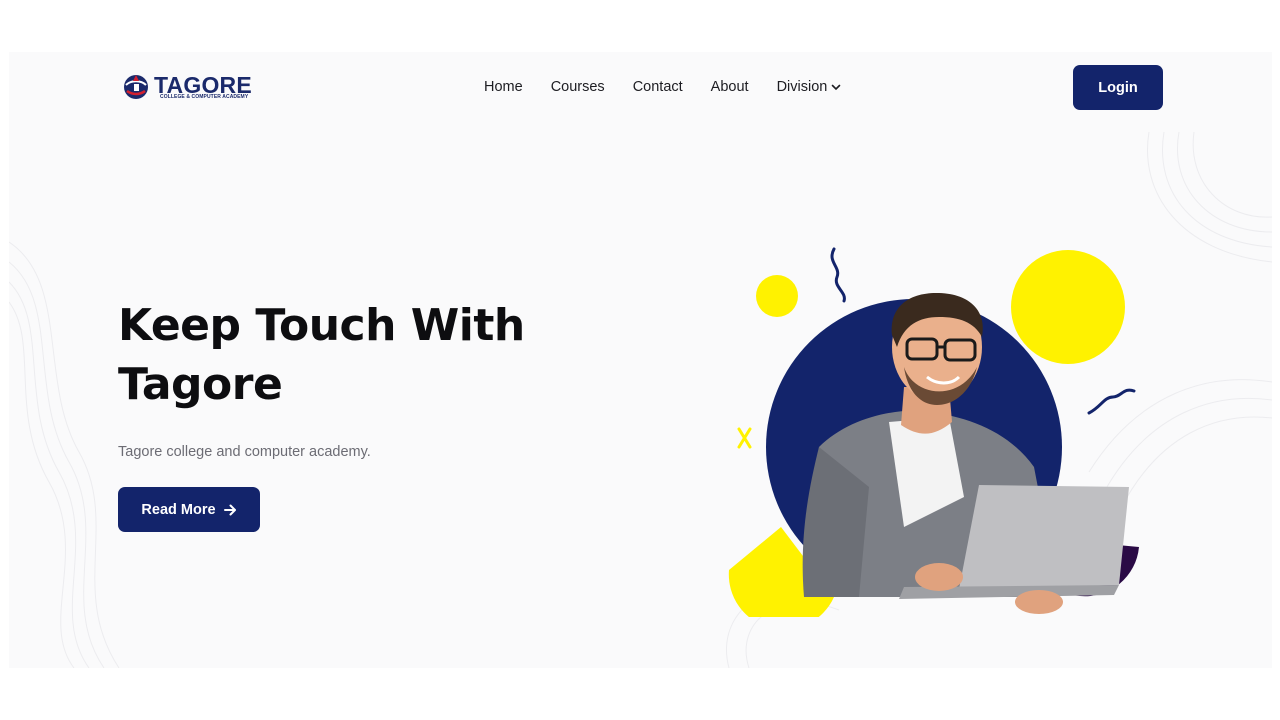 The image size is (1280, 720). Describe the element at coordinates (777, 296) in the screenshot. I see `yellow-circle-small` at that location.